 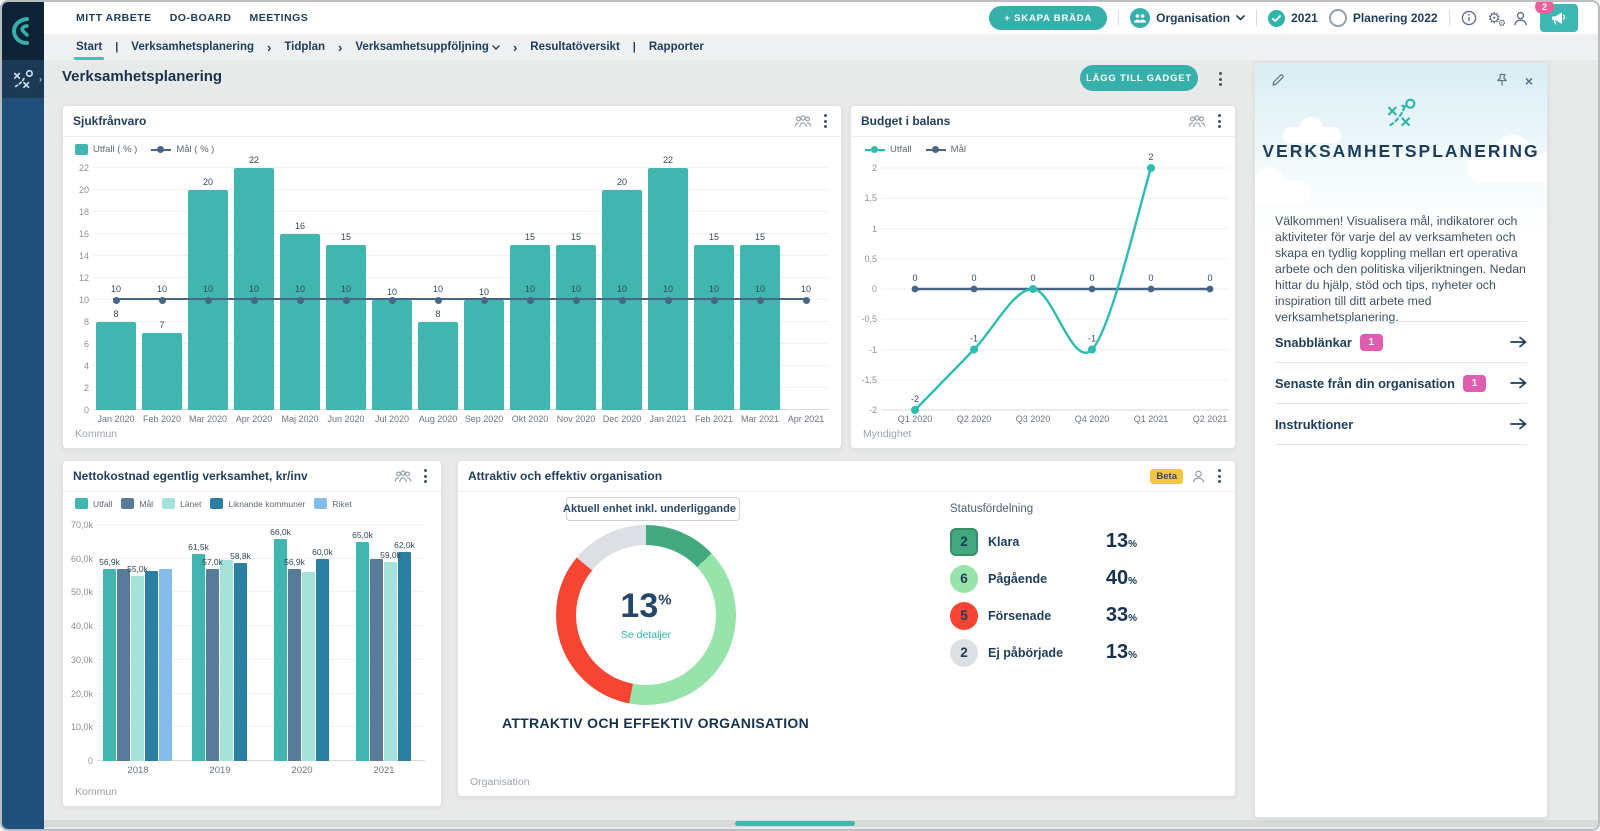 What do you see at coordinates (1401, 382) in the screenshot?
I see `panel-link-senaste-fran-din-organisation: Senaste från din organisation 1` at bounding box center [1401, 382].